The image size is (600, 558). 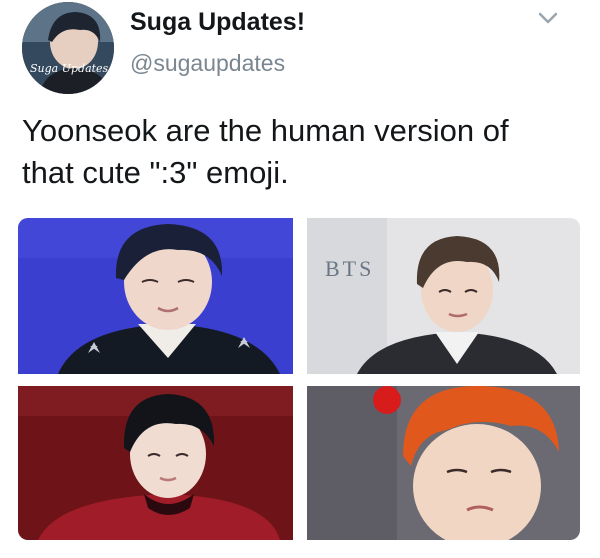 I want to click on account-handle: @sugaupdates, so click(x=207, y=63).